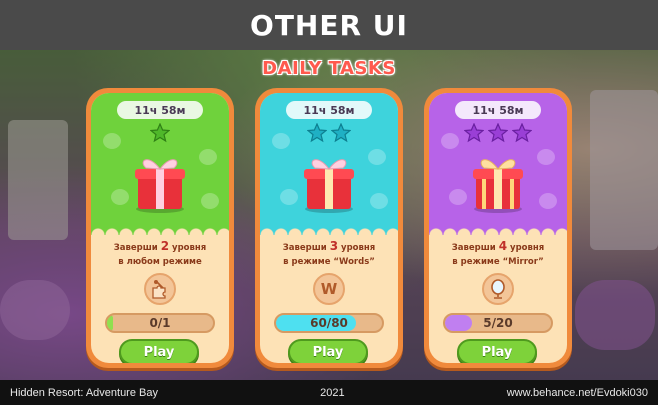  Describe the element at coordinates (329, 254) in the screenshot. I see `task-description: Заверши 3 уровня в режиме “Words”` at that location.